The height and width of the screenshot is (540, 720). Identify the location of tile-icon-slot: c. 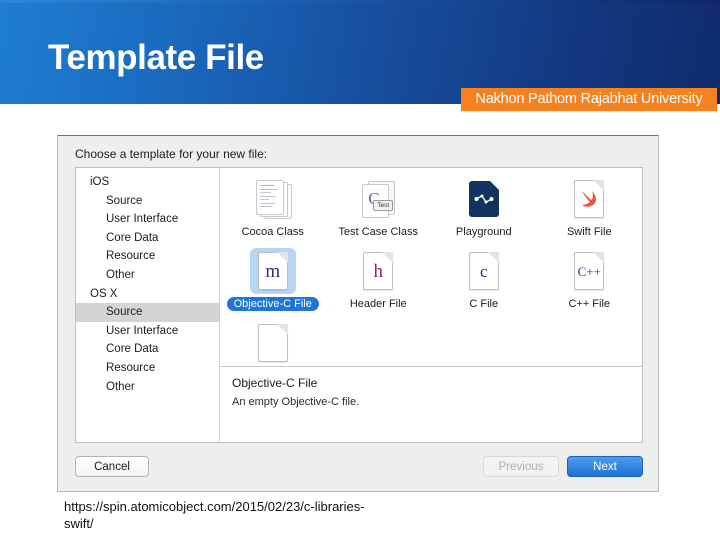
(484, 271).